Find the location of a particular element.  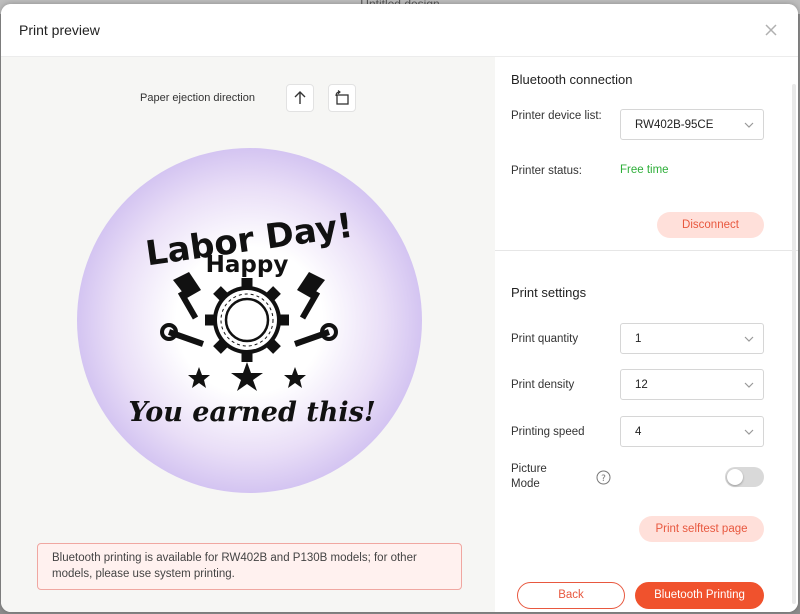

close-icon is located at coordinates (771, 30).